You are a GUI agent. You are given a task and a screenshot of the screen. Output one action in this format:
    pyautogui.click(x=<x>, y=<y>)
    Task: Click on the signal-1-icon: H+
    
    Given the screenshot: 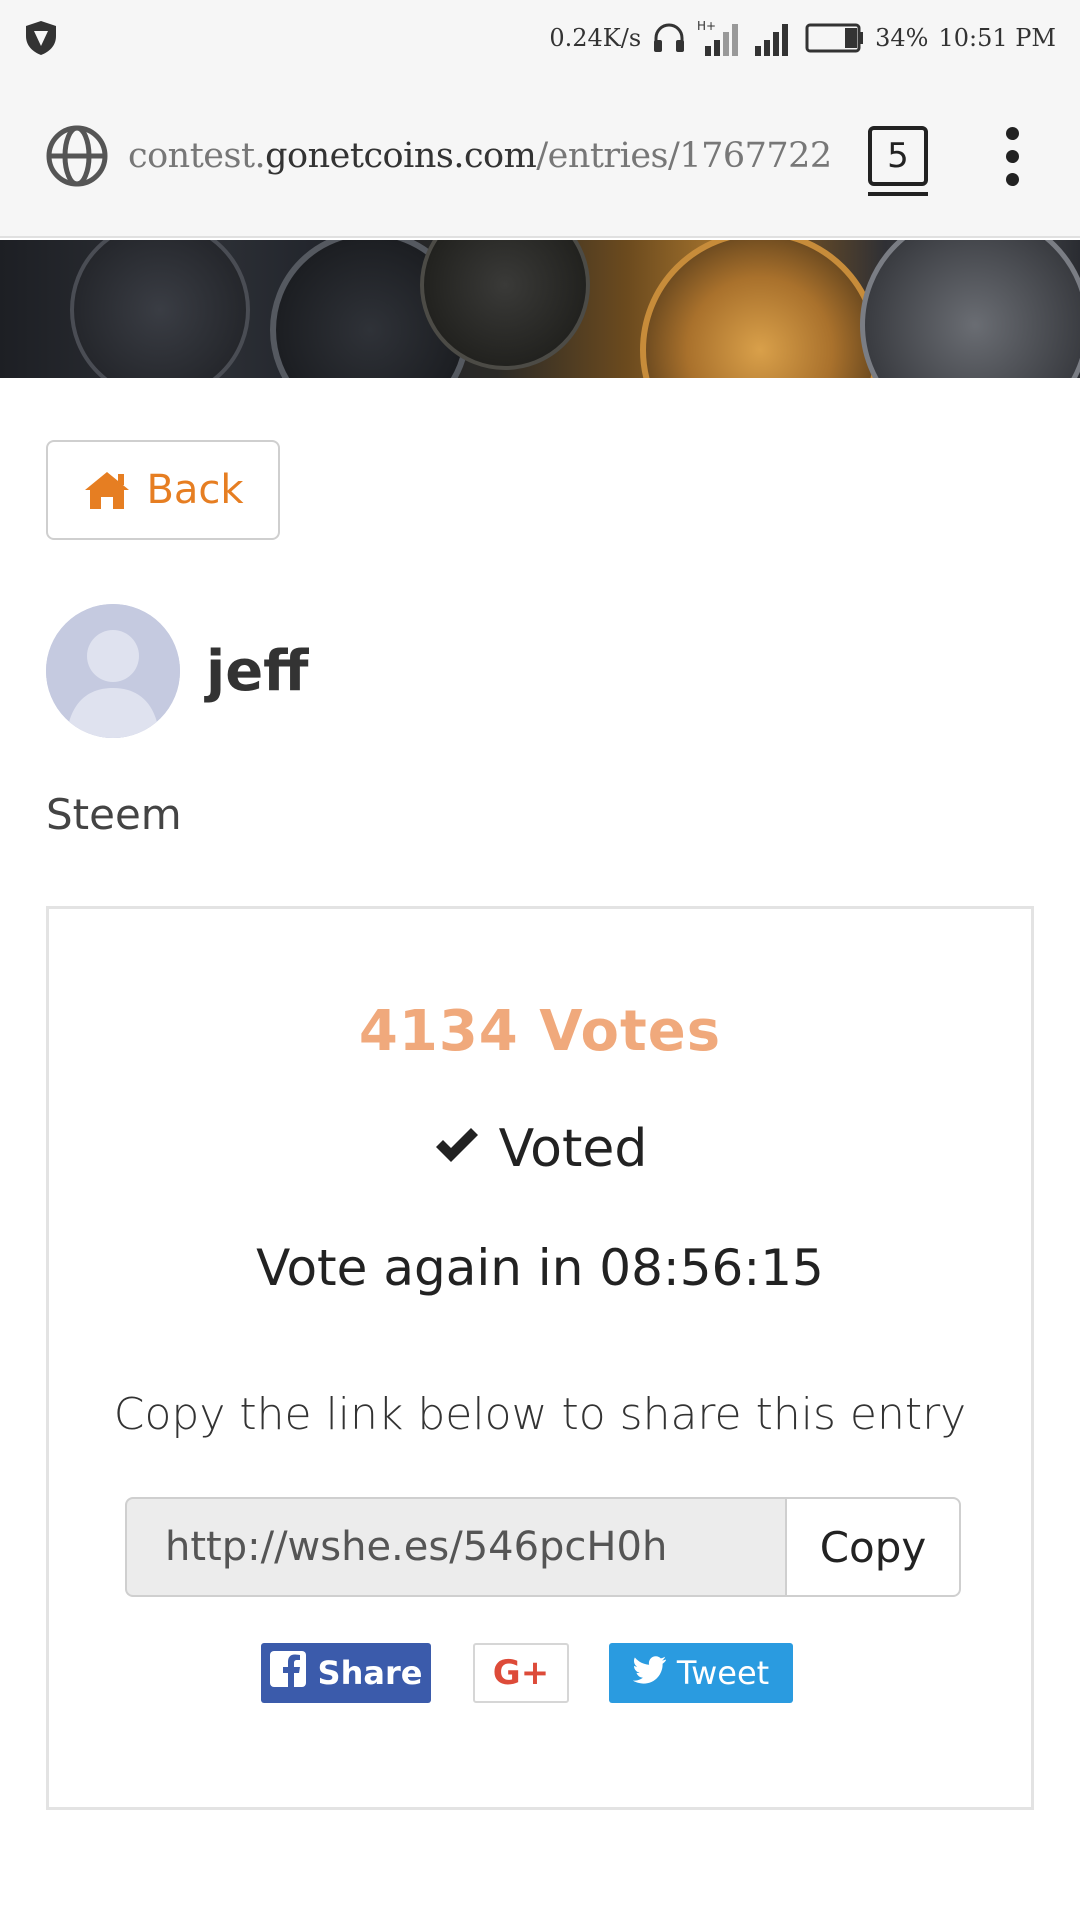 What is the action you would take?
    pyautogui.click(x=719, y=38)
    